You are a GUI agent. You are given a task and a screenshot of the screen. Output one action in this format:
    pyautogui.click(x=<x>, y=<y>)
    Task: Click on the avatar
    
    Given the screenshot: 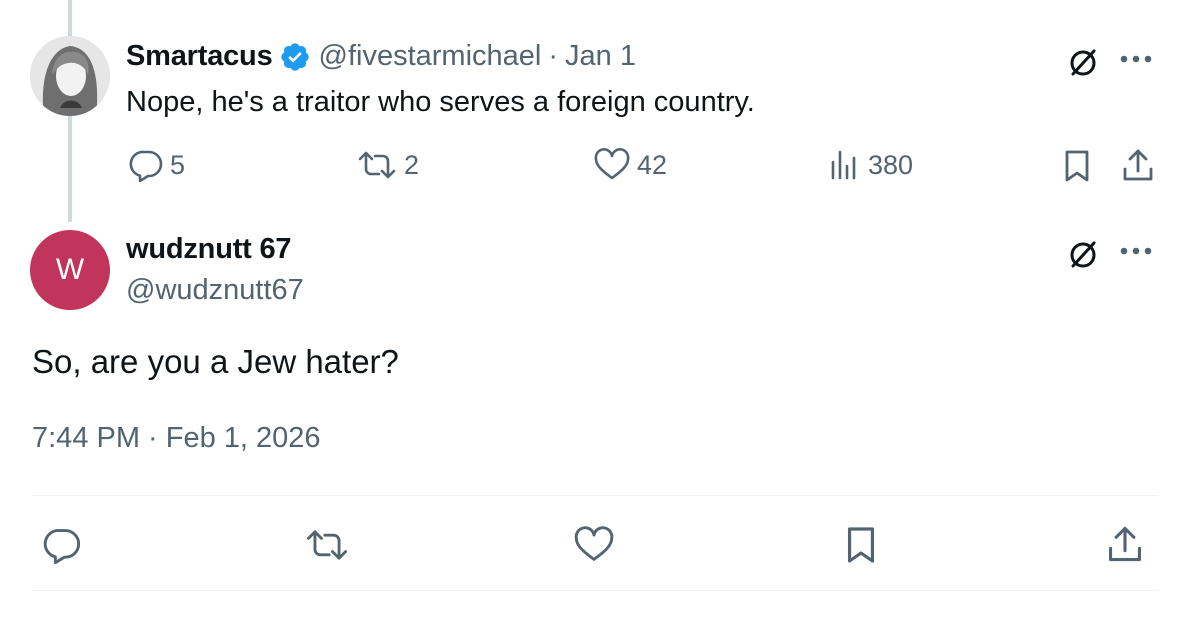 What is the action you would take?
    pyautogui.click(x=70, y=76)
    